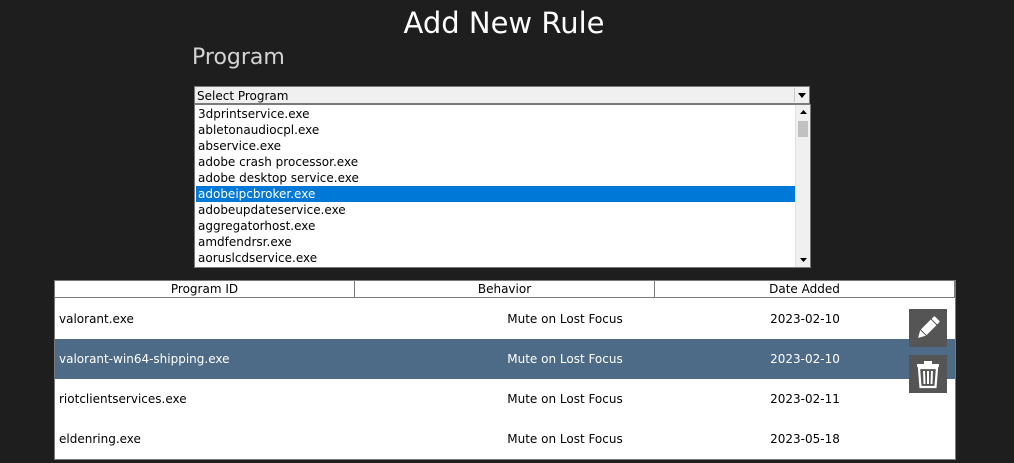 The height and width of the screenshot is (463, 1014). What do you see at coordinates (495, 162) in the screenshot?
I see `dropdown-option: adobe crash processor.exe` at bounding box center [495, 162].